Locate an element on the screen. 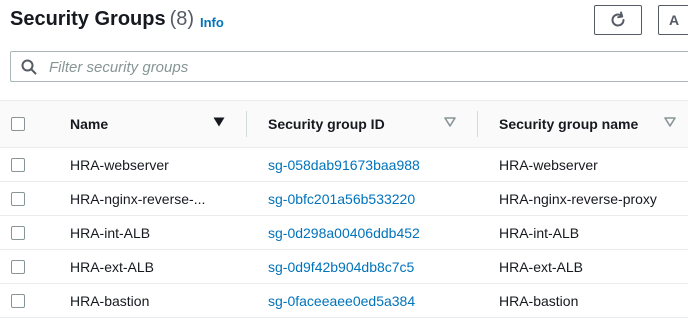 Image resolution: width=688 pixels, height=318 pixels. row-security-group-name: HRA-ext-ALB is located at coordinates (541, 266).